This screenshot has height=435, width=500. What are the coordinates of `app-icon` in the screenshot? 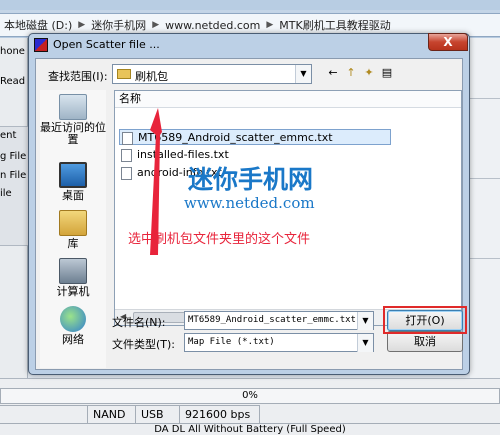 It's located at (41, 45).